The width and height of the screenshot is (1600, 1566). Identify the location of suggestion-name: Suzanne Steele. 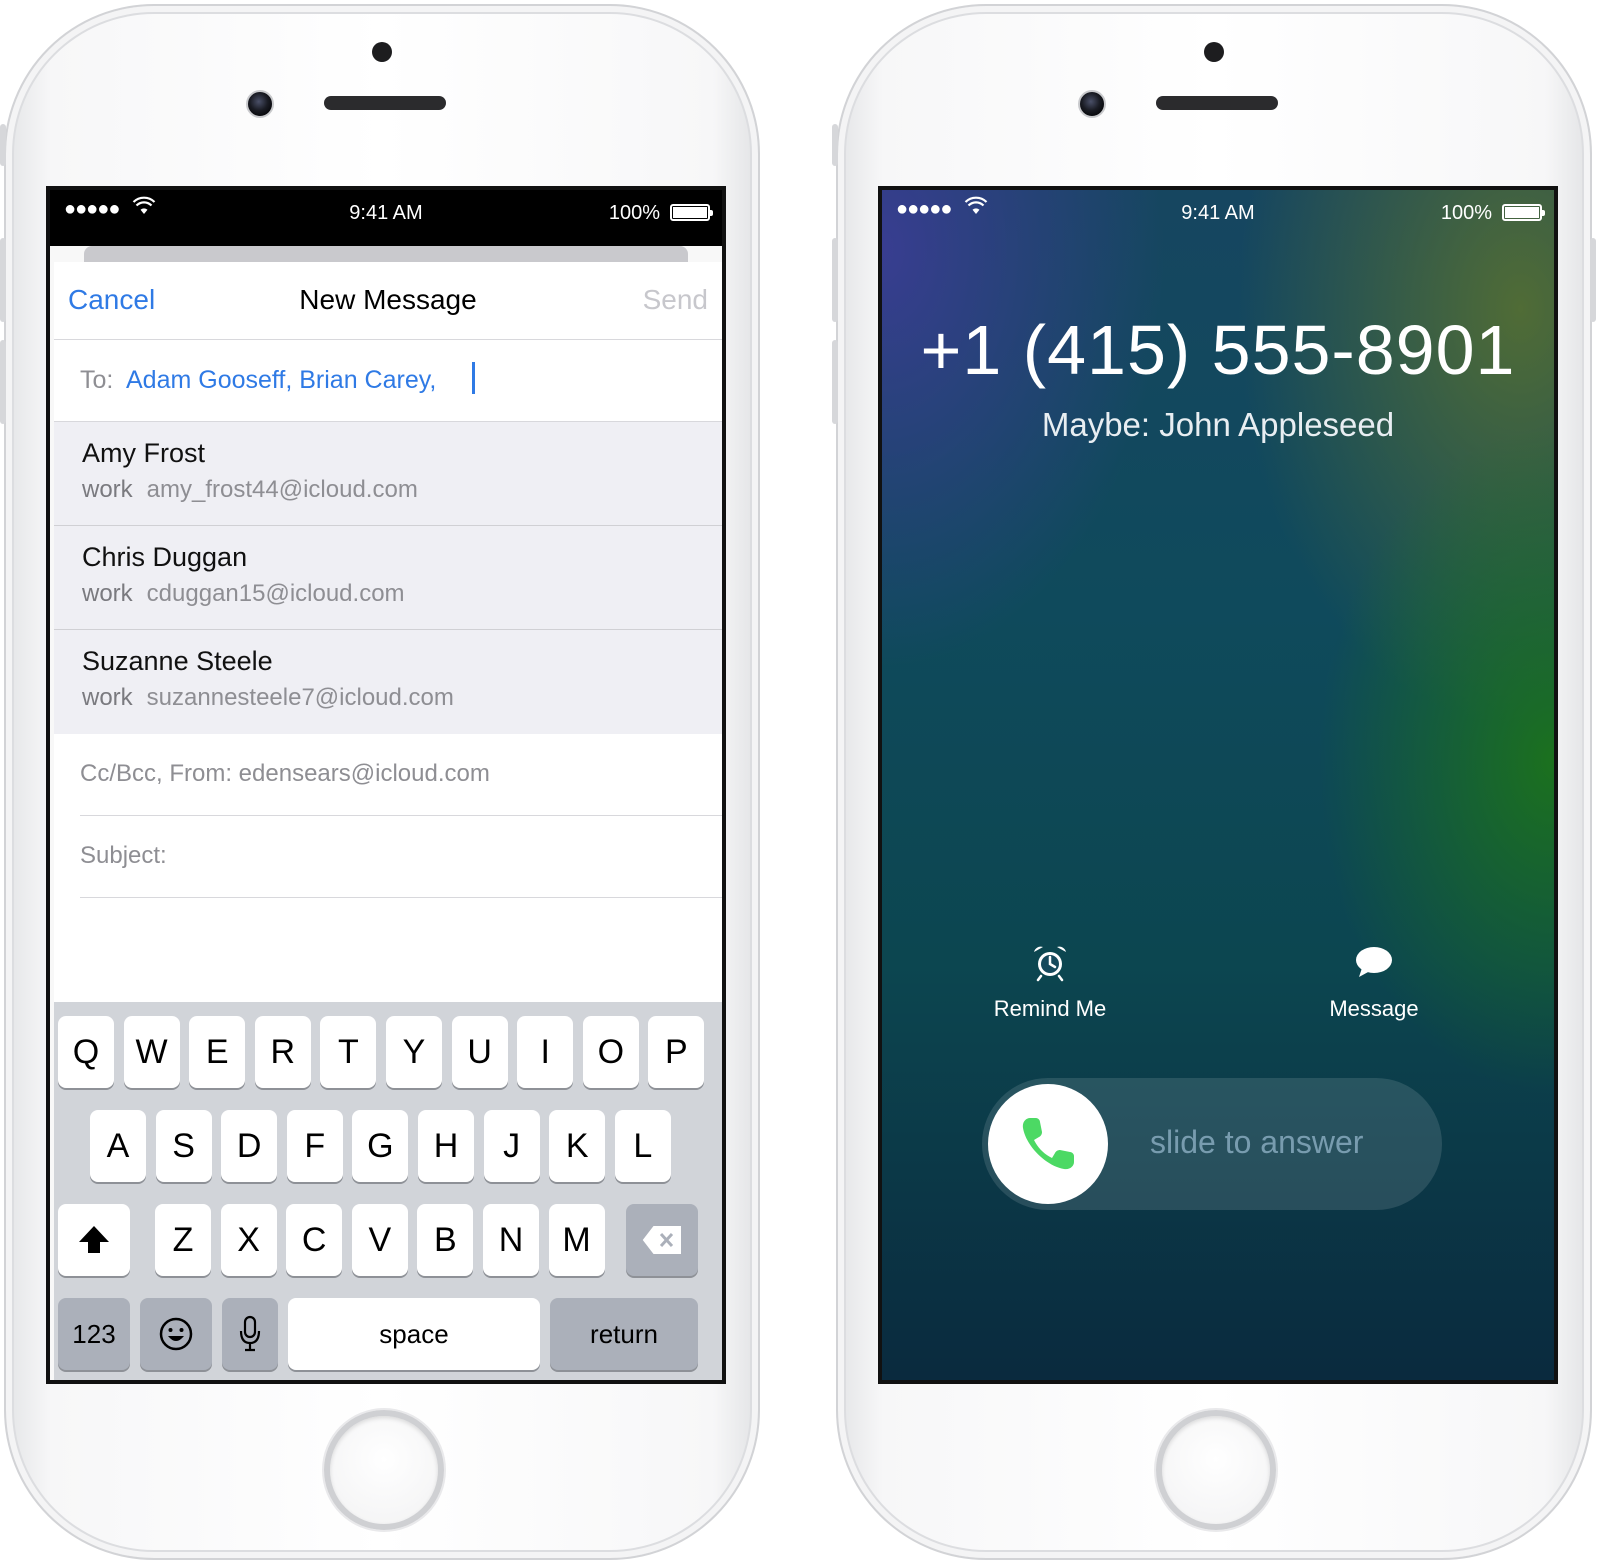
(177, 661).